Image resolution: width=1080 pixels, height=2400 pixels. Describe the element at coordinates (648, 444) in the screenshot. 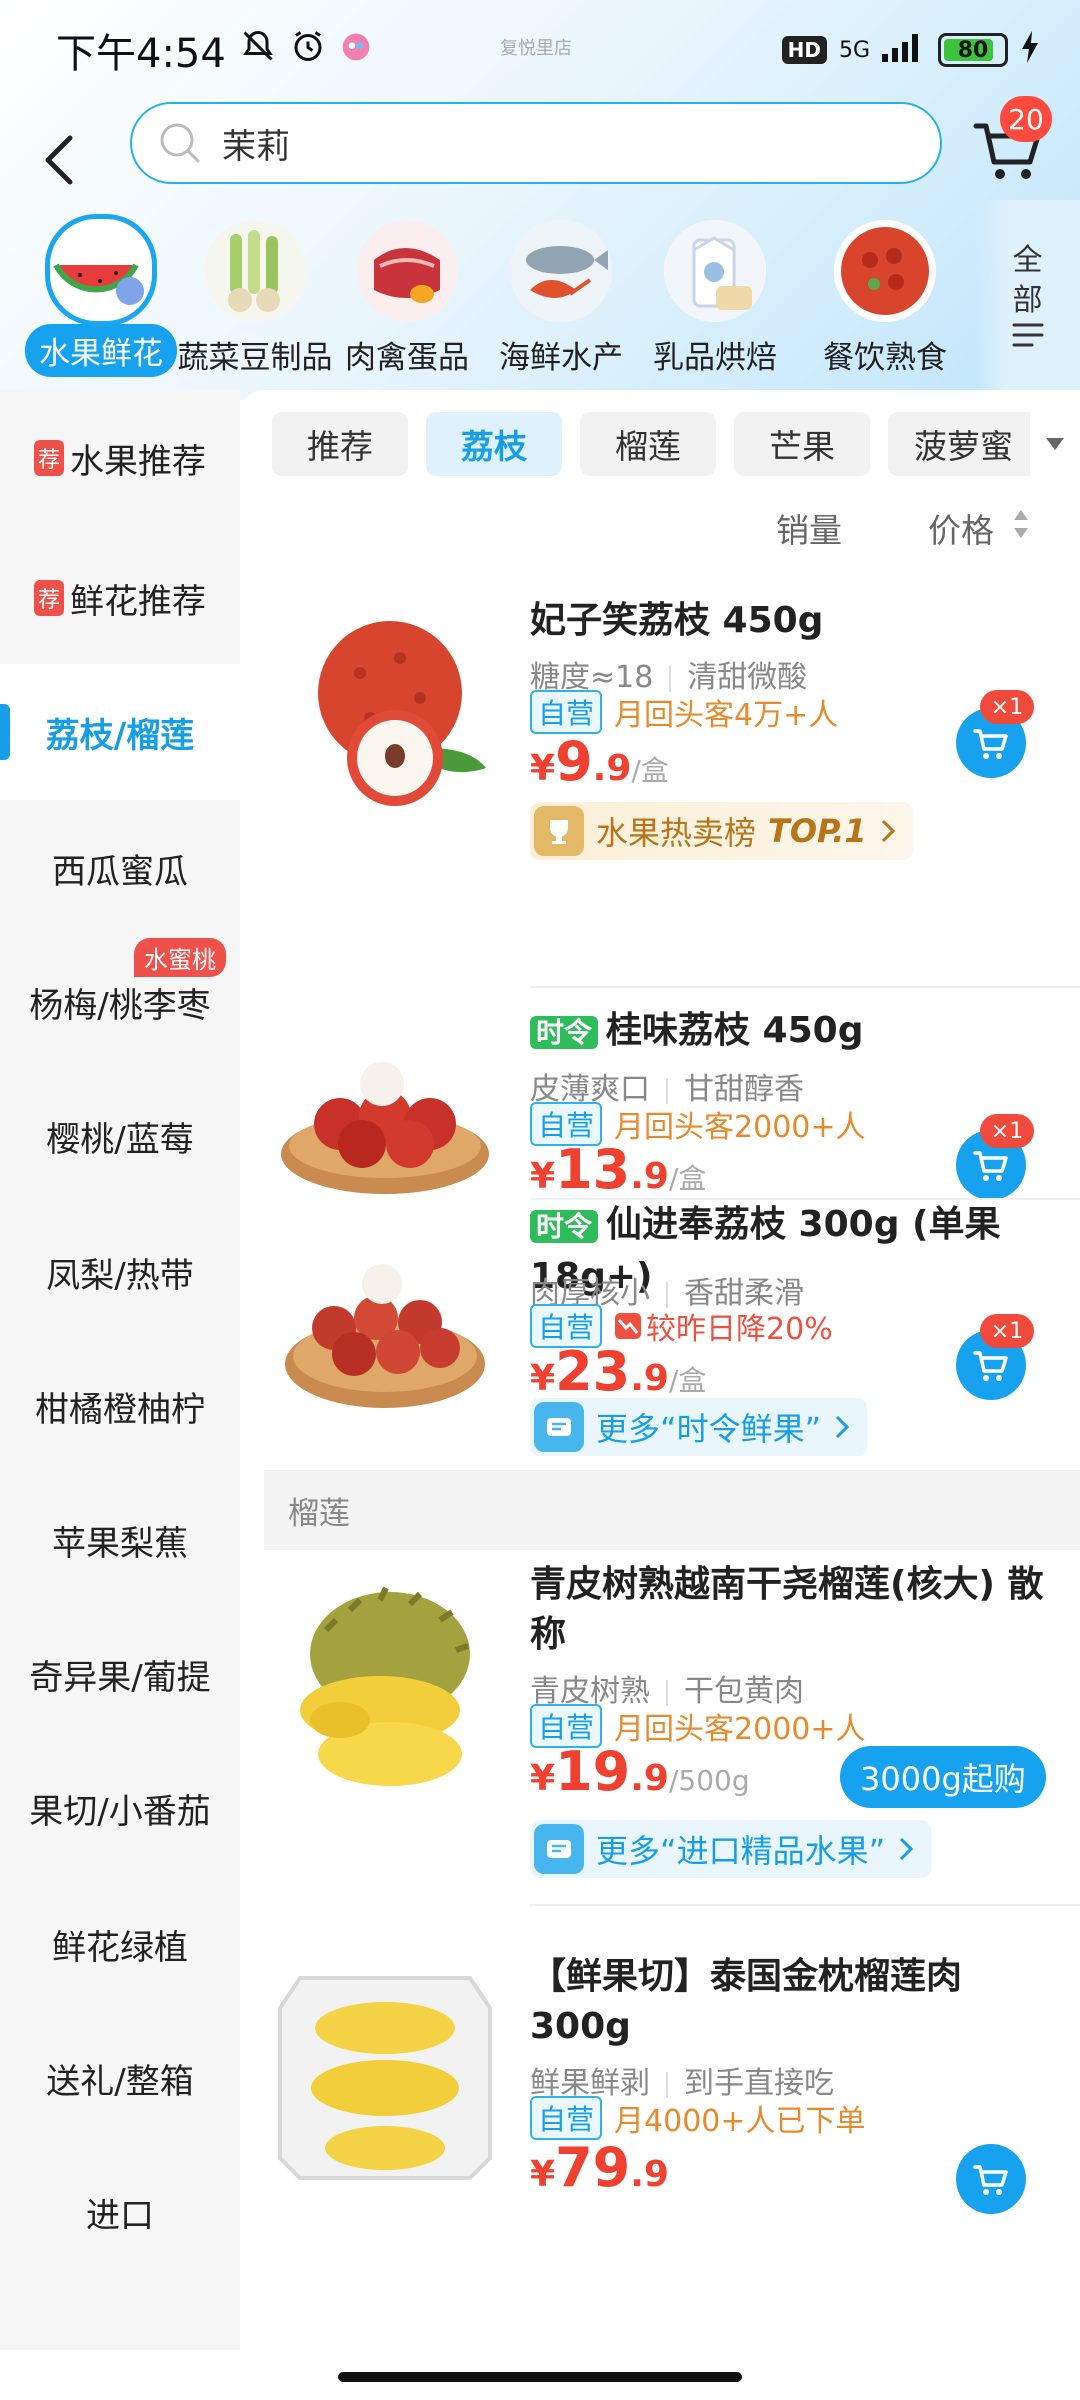

I see `tab-durian: 榴莲` at that location.